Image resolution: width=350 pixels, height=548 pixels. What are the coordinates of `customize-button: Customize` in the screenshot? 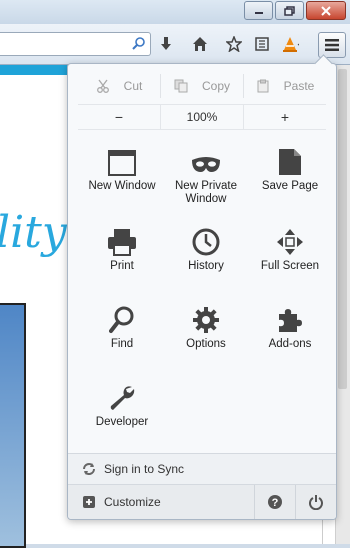 It's located at (121, 502).